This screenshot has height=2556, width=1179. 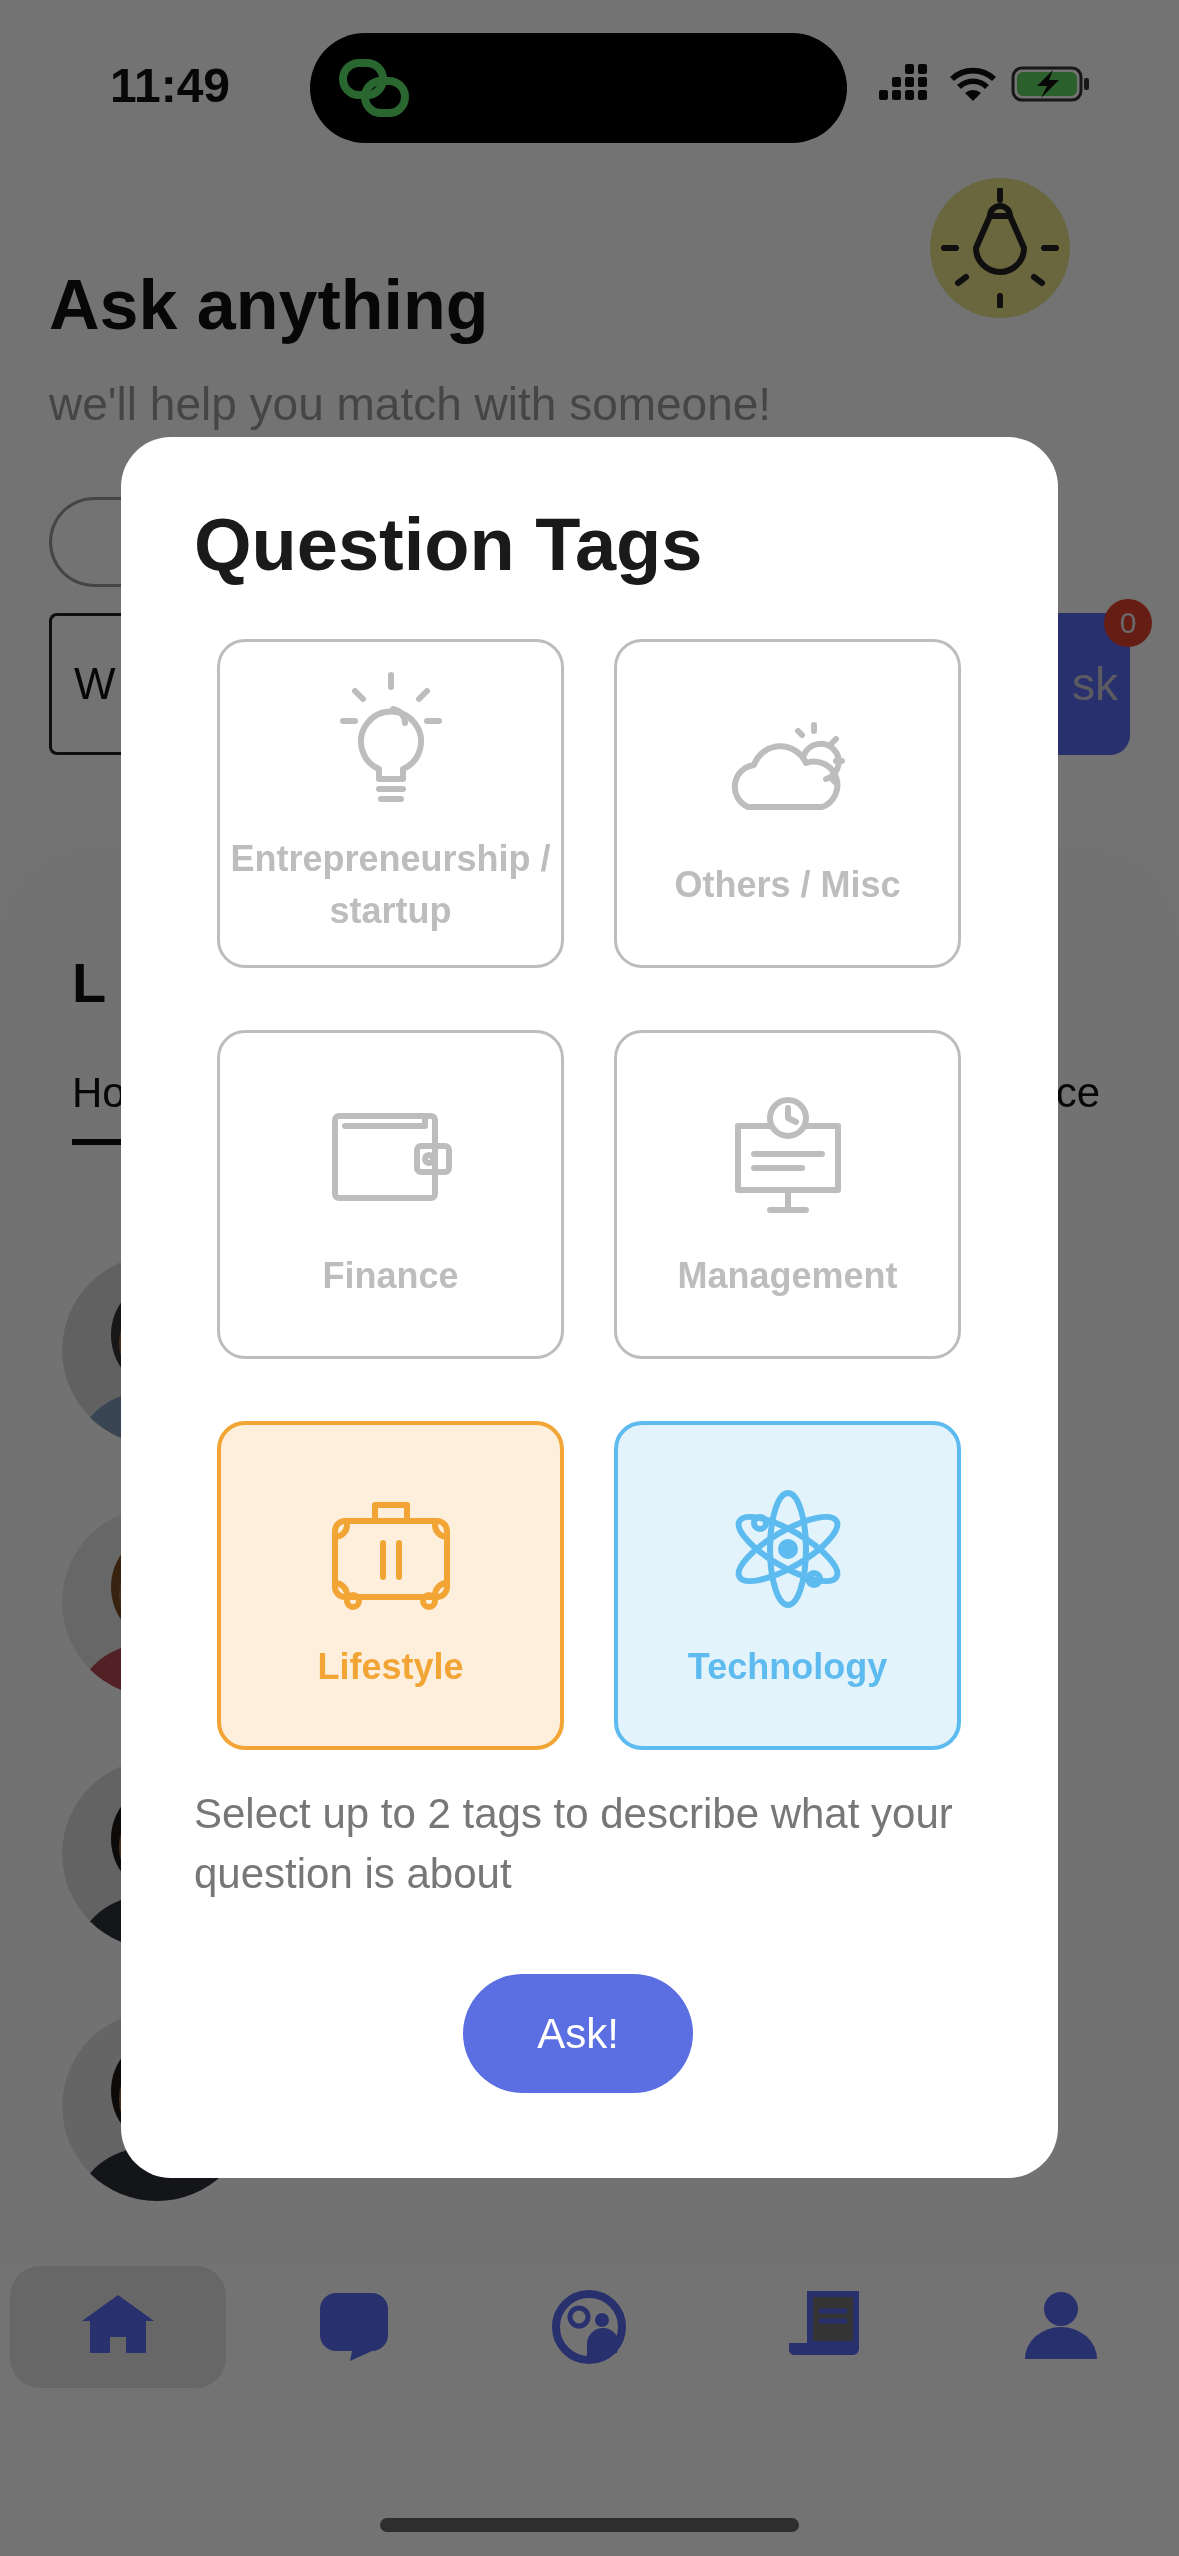 I want to click on tag-tile: Entrepreneurship / startup, so click(x=390, y=803).